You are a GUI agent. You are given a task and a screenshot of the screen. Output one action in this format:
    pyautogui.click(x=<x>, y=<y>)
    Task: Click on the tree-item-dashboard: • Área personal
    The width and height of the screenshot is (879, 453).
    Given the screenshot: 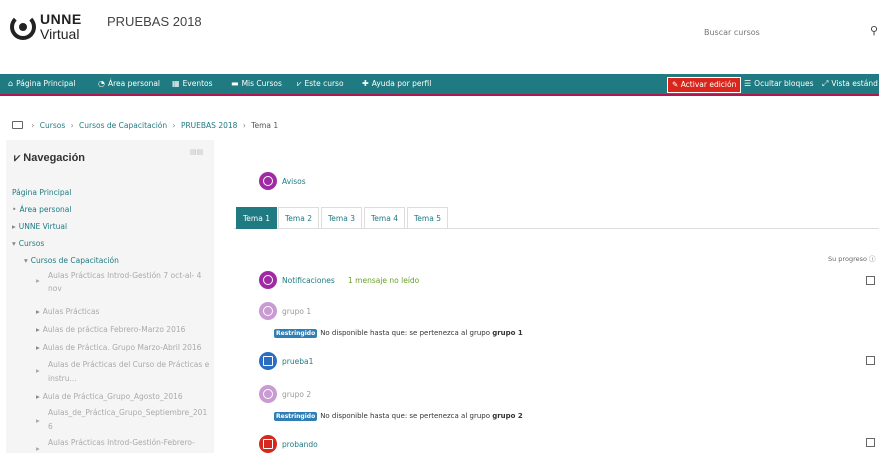 What is the action you would take?
    pyautogui.click(x=41, y=209)
    